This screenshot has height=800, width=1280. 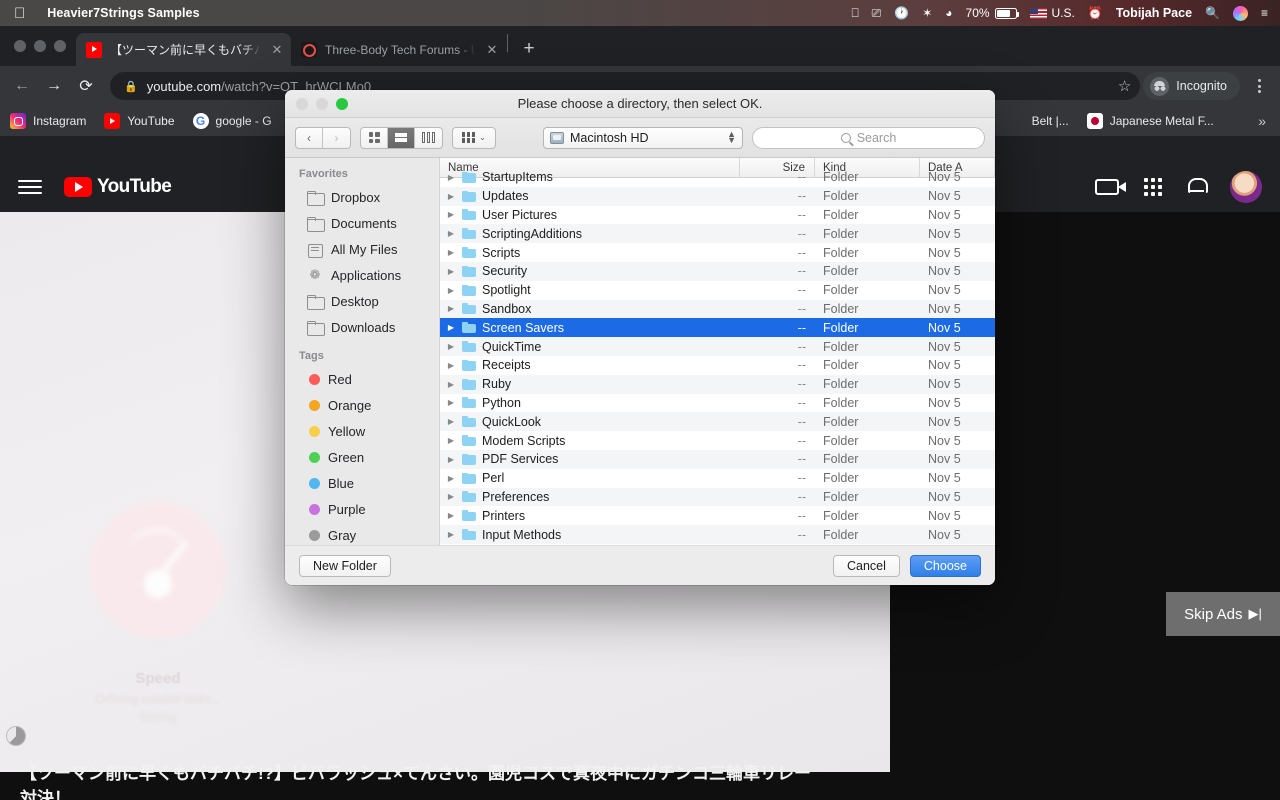 I want to click on forward-icon: →, so click(x=54, y=86).